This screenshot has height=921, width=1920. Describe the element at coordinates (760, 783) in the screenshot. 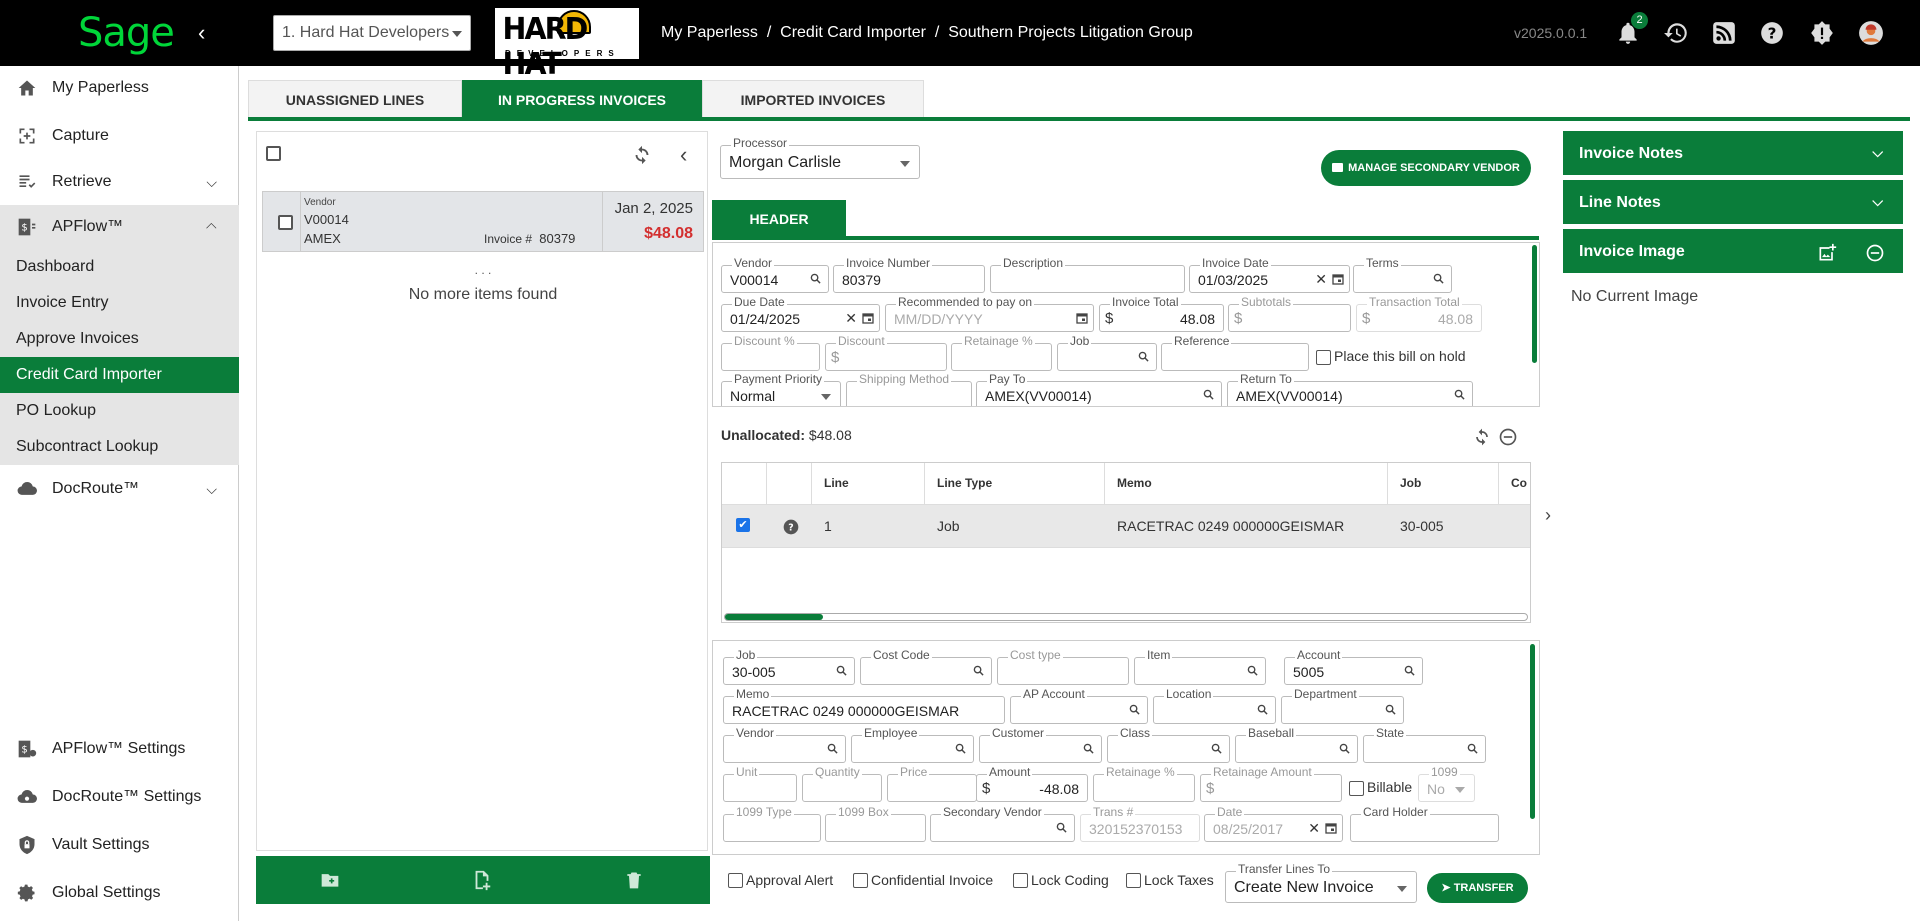

I see `unit-field: Unit` at that location.